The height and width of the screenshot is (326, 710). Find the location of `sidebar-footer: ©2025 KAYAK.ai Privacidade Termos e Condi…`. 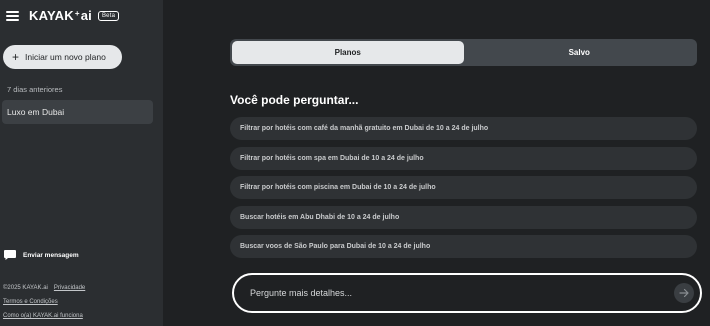

sidebar-footer: ©2025 KAYAK.ai Privacidade Termos e Condi… is located at coordinates (44, 302).